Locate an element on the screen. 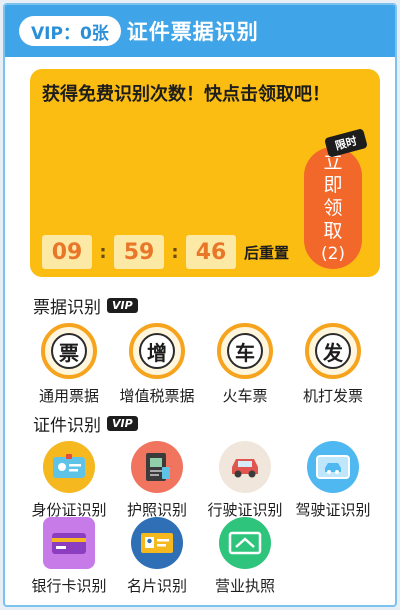 Image resolution: width=400 pixels, height=610 pixels. general-bill-icon: 票 is located at coordinates (69, 351).